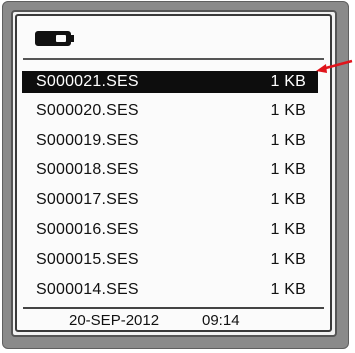 The image size is (355, 353). What do you see at coordinates (170, 200) in the screenshot?
I see `file-row: S000017.SES 1 KB` at bounding box center [170, 200].